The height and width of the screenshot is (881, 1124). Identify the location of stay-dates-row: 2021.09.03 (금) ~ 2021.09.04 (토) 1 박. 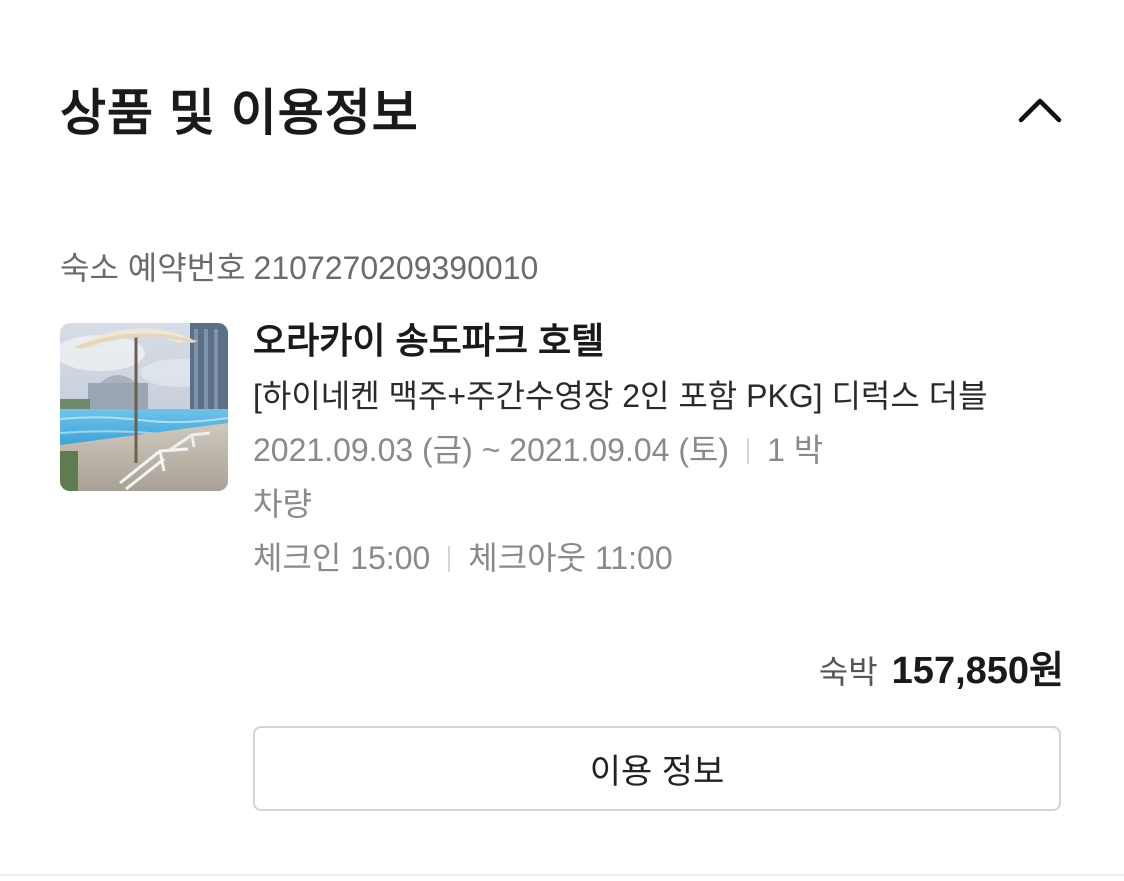
(658, 450).